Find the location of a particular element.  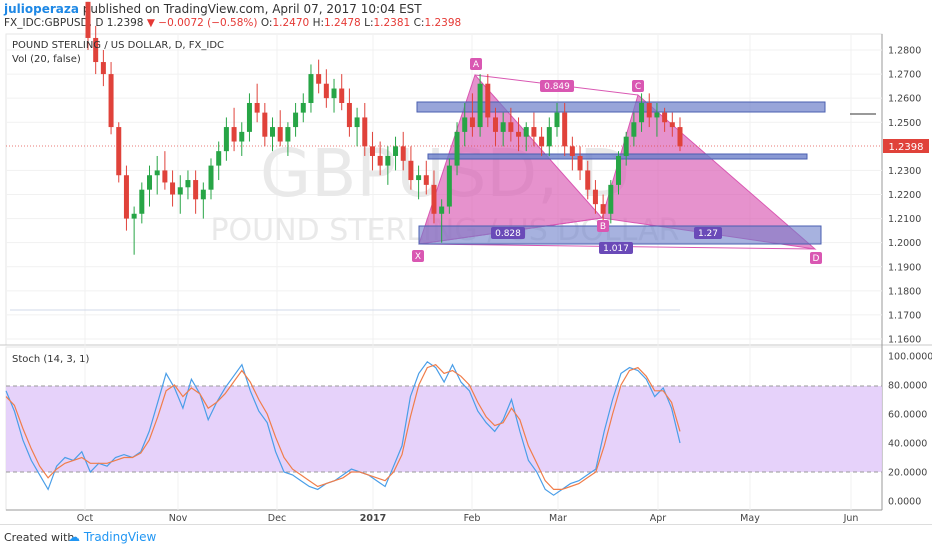

price-tick-label: 1.2200 is located at coordinates (904, 195).